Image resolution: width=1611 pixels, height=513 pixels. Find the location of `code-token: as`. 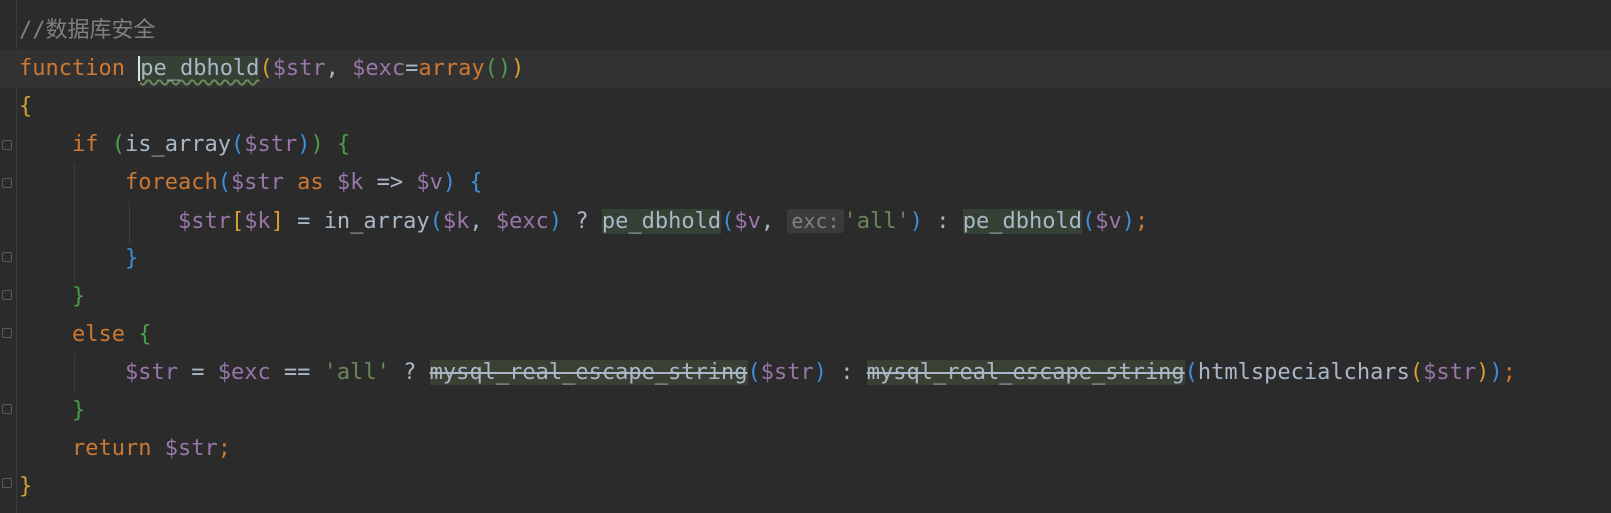

code-token: as is located at coordinates (310, 182).